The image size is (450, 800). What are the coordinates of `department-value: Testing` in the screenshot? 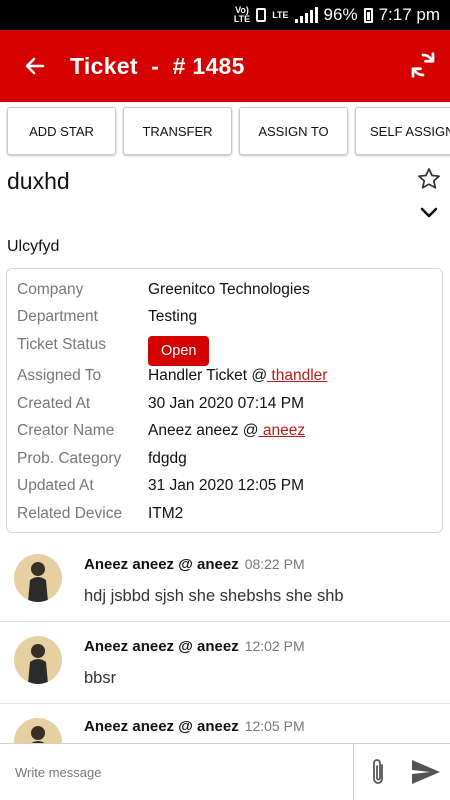 It's located at (173, 316).